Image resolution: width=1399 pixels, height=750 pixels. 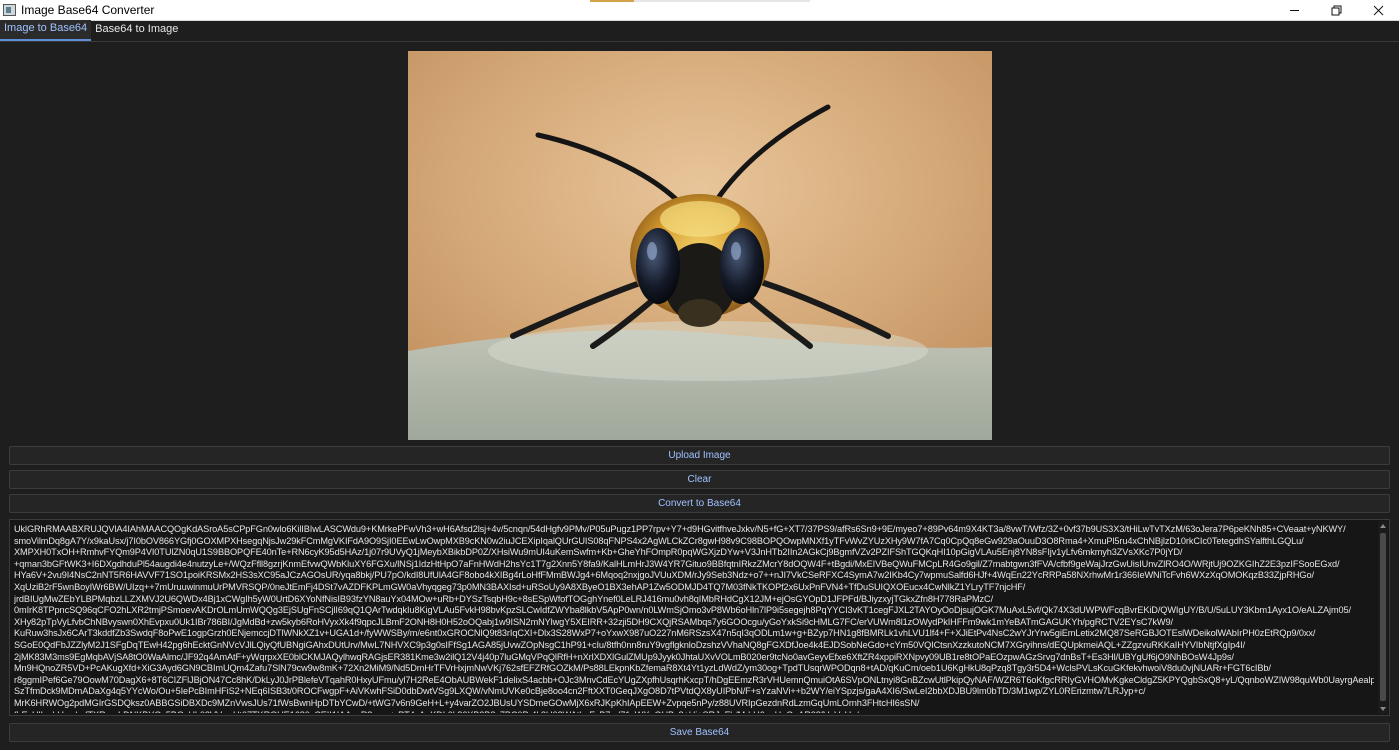 What do you see at coordinates (699, 503) in the screenshot?
I see `convert-to-base64-button: Convert to Base64` at bounding box center [699, 503].